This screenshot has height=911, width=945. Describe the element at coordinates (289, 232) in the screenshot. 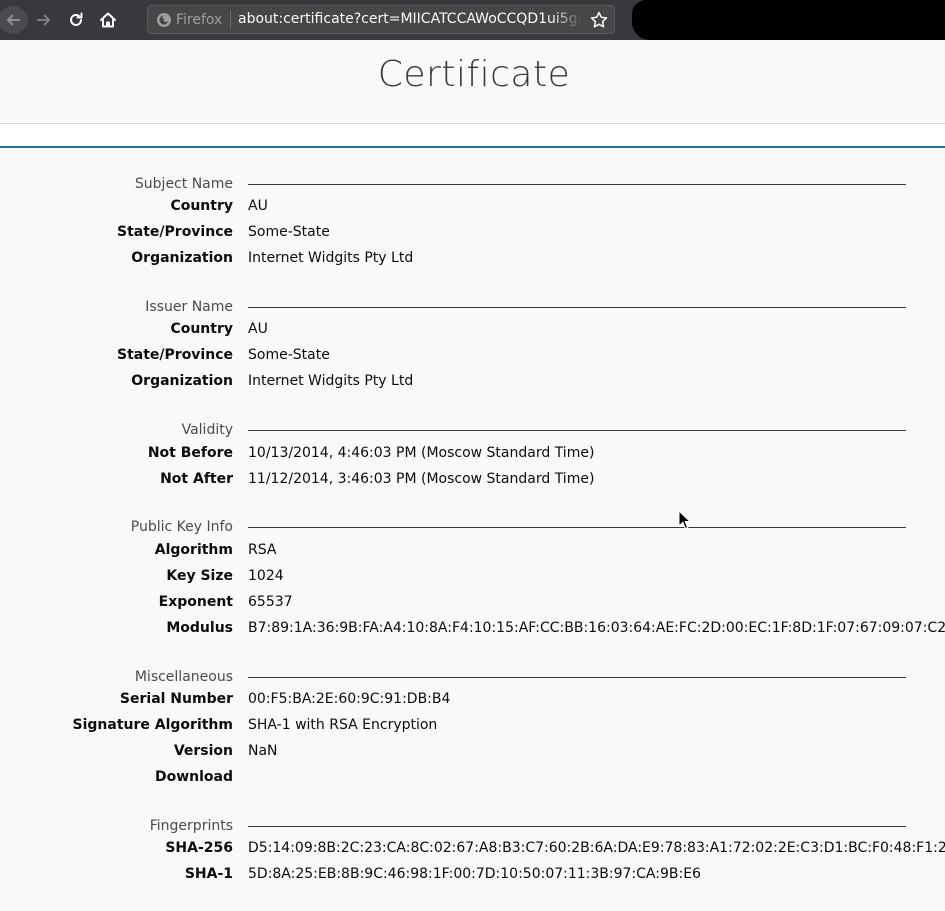

I see `subject-state-value: Some-State` at that location.